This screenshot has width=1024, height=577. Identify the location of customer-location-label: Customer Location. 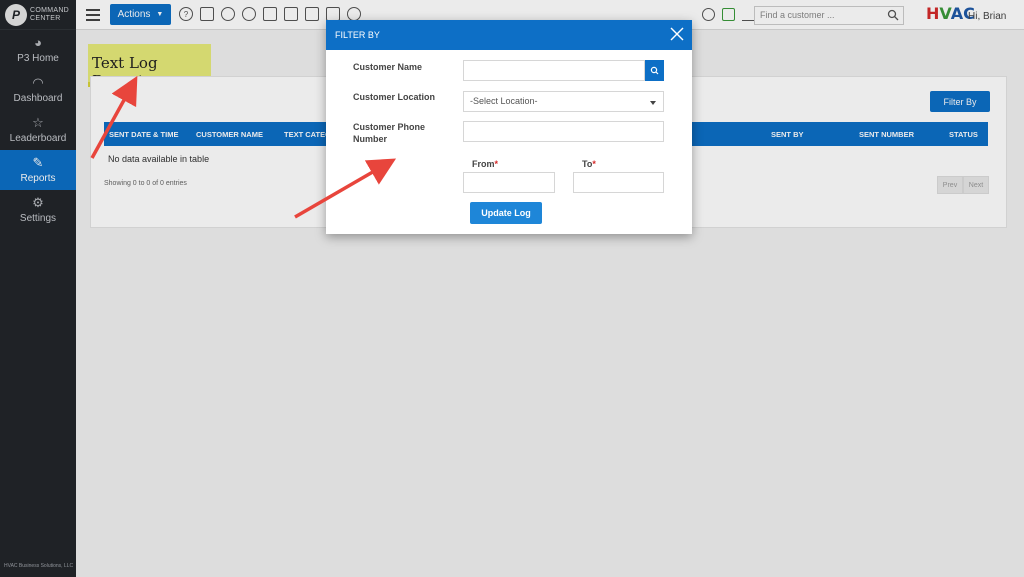
(394, 97).